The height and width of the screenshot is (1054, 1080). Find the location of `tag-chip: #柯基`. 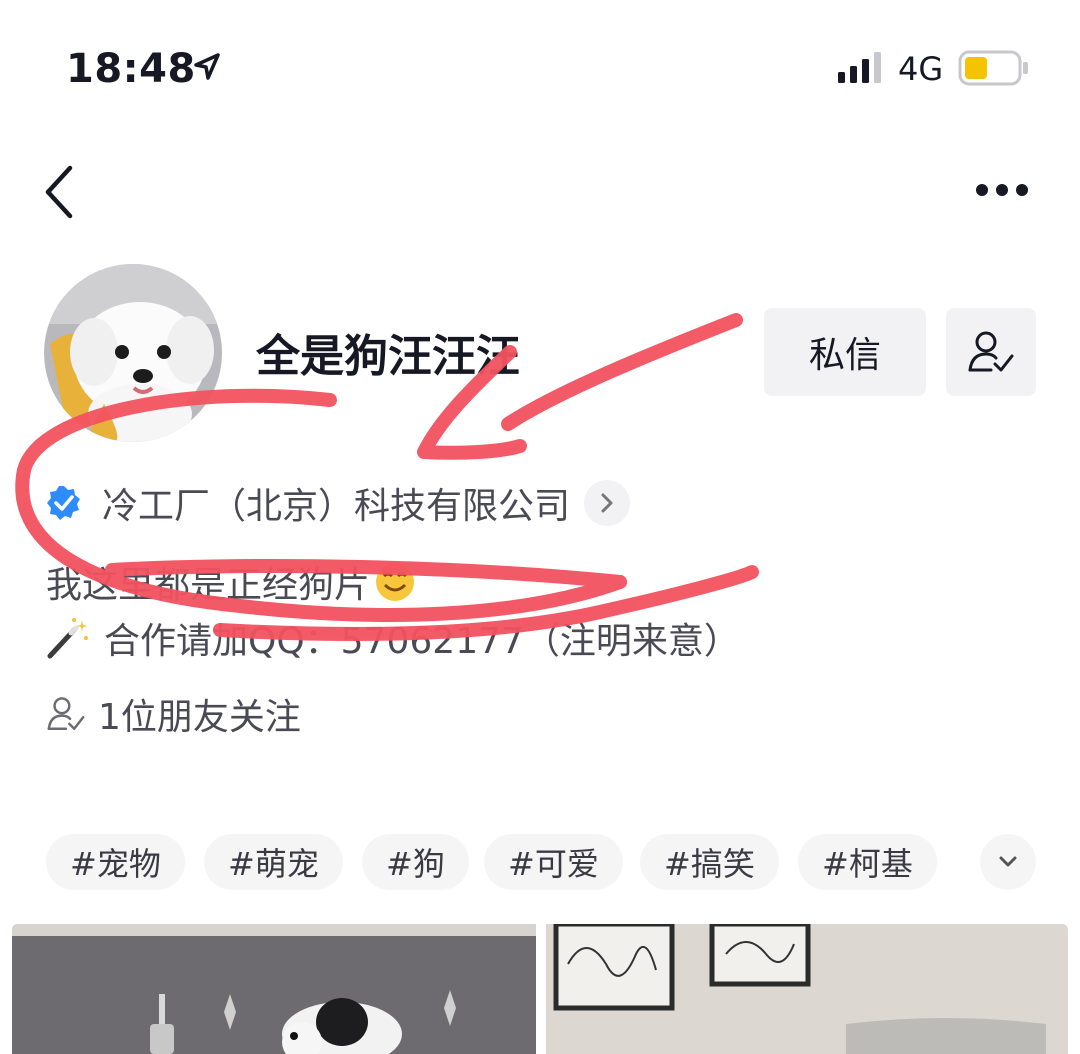

tag-chip: #柯基 is located at coordinates (867, 862).